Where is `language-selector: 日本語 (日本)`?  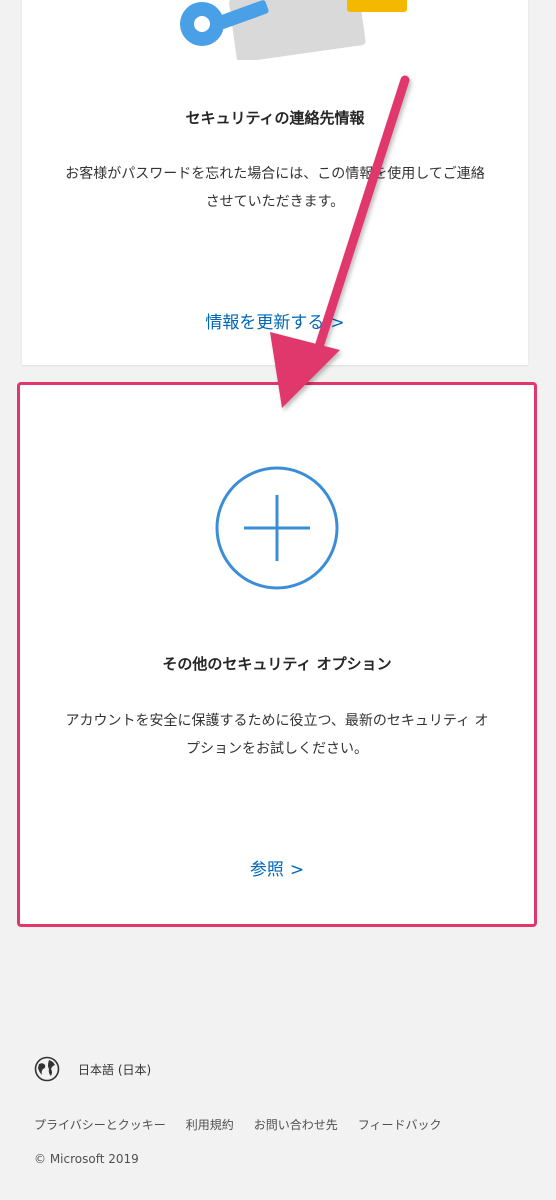
language-selector: 日本語 (日本) is located at coordinates (92, 1069).